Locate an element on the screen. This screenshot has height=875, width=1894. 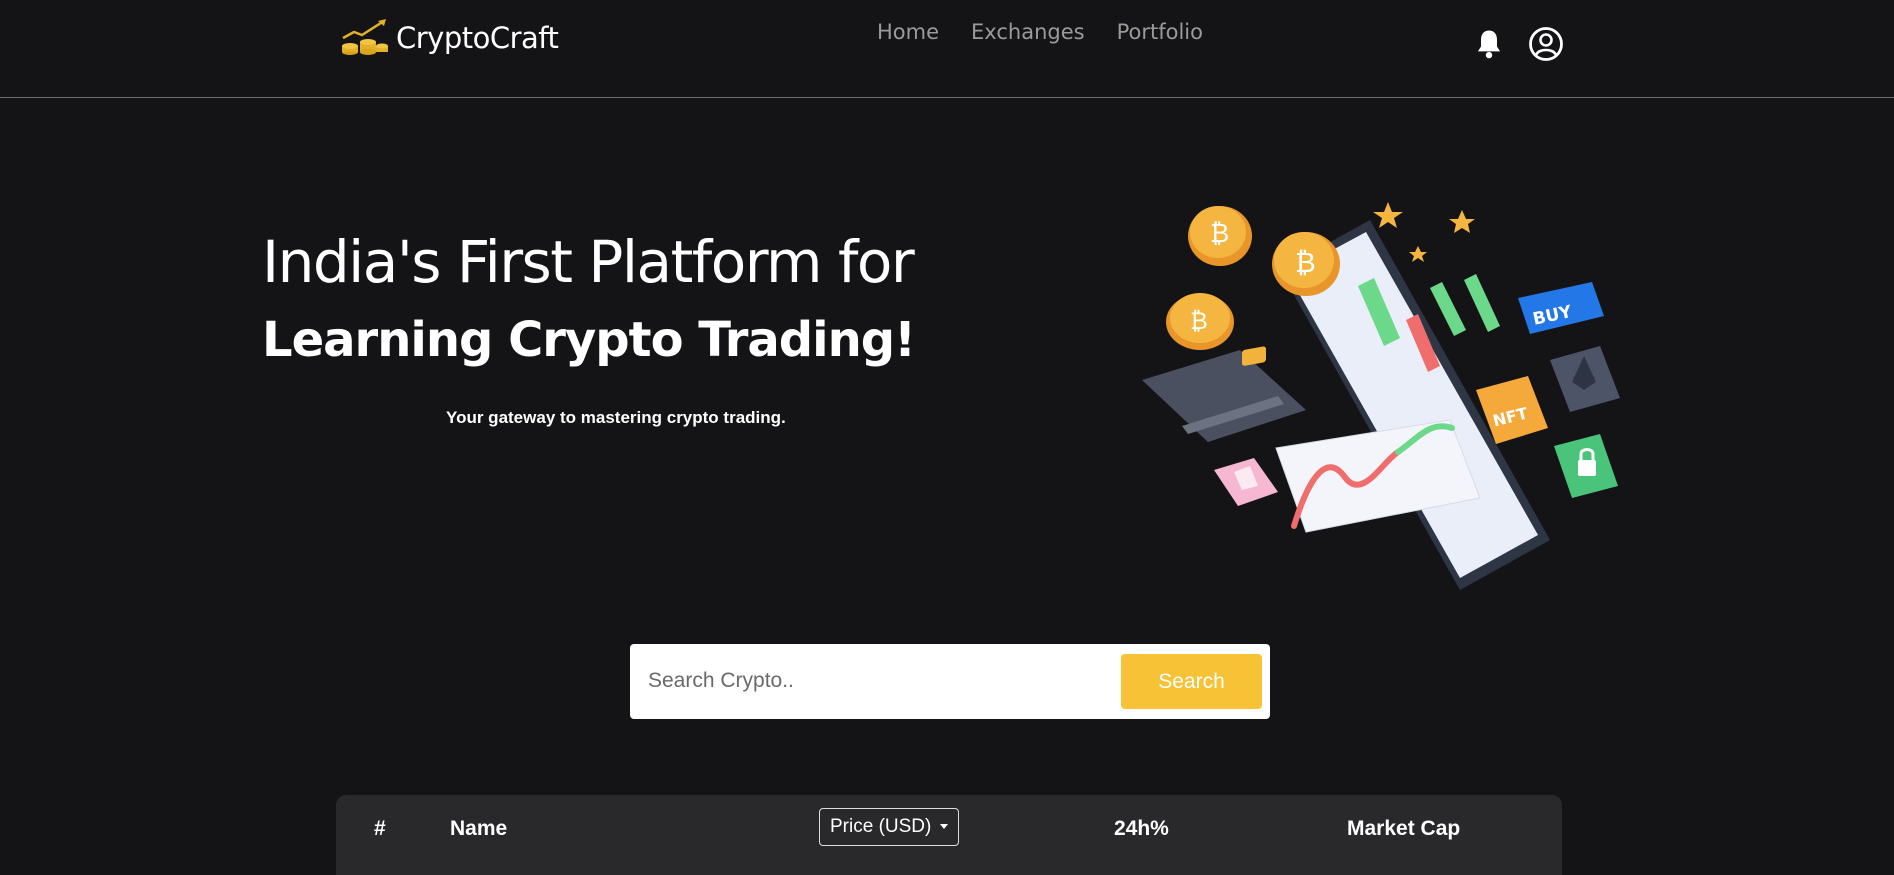
column-24h-change: 24h% is located at coordinates (1141, 828).